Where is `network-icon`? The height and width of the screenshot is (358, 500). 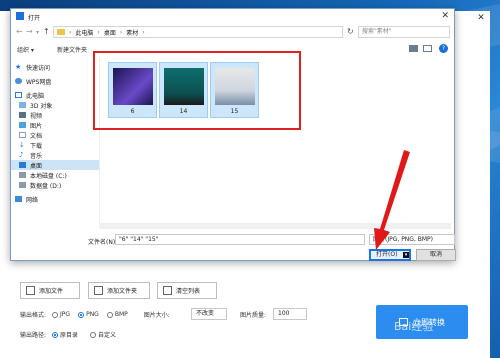
network-icon is located at coordinates (18, 199).